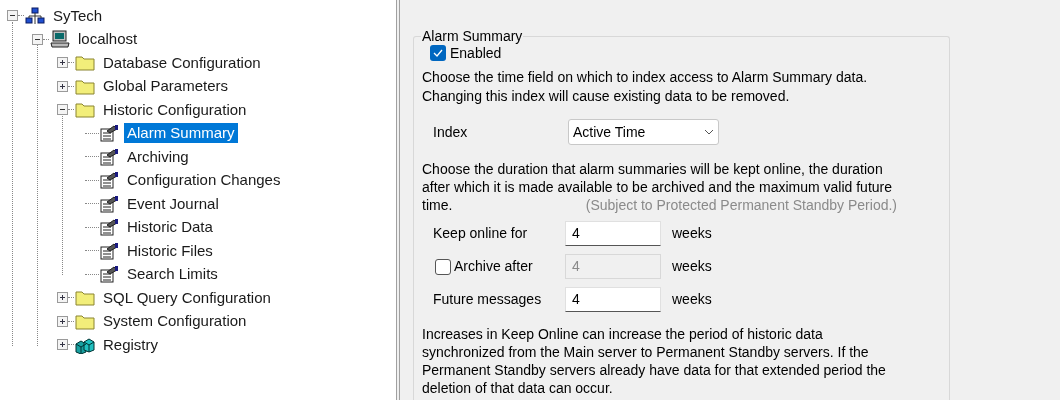 This screenshot has height=400, width=1060. What do you see at coordinates (35, 15) in the screenshot?
I see `network-icon` at bounding box center [35, 15].